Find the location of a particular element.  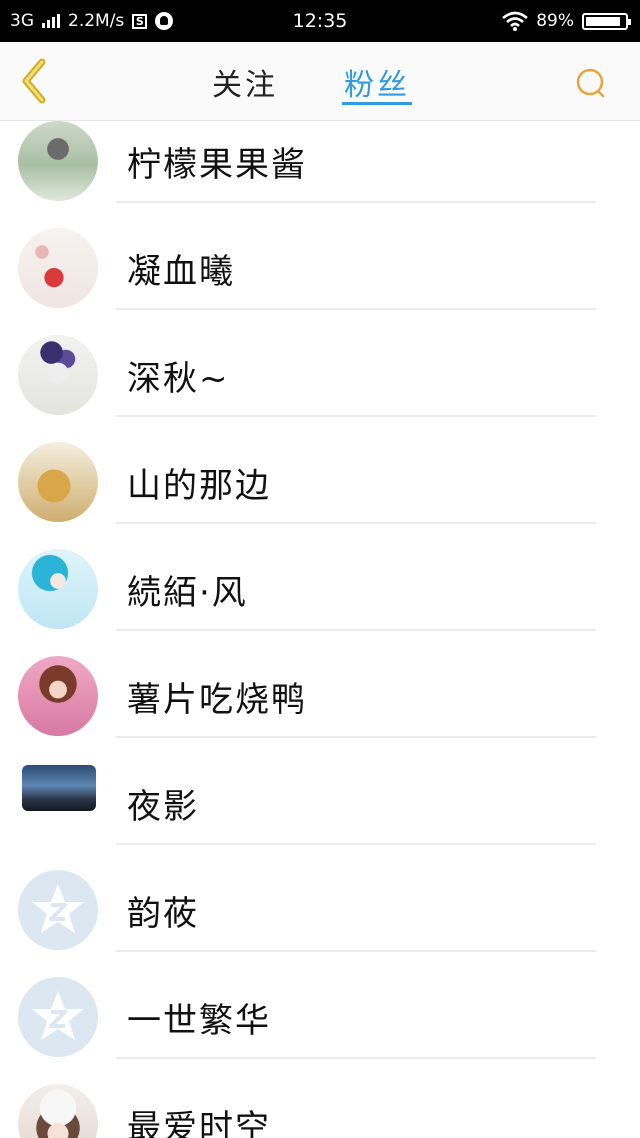

battery-icon is located at coordinates (606, 21).